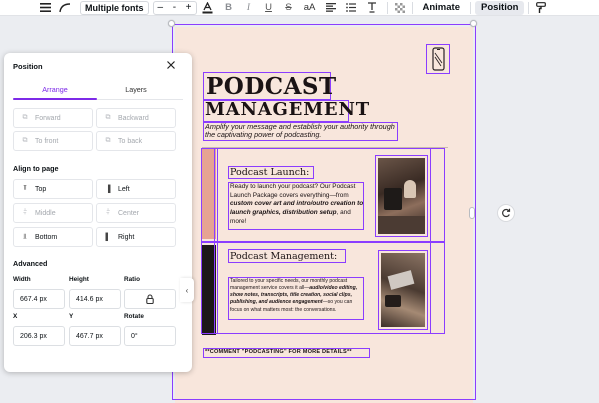  What do you see at coordinates (108, 189) in the screenshot?
I see `align-left-icon: ▐` at bounding box center [108, 189].